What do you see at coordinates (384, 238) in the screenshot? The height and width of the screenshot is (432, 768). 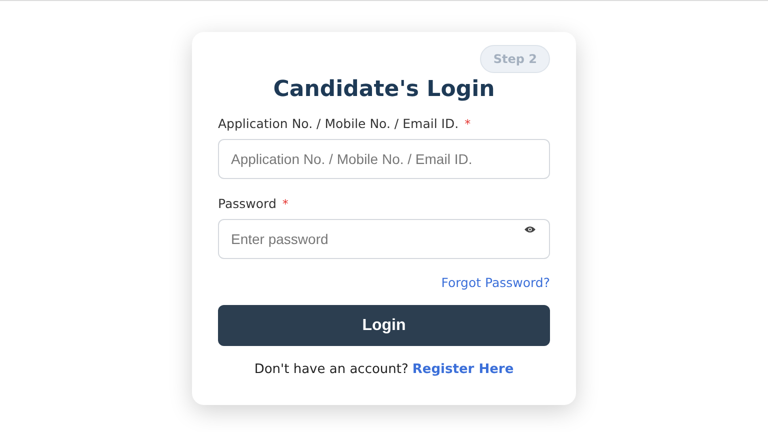 I see `password-field: Enter password` at bounding box center [384, 238].